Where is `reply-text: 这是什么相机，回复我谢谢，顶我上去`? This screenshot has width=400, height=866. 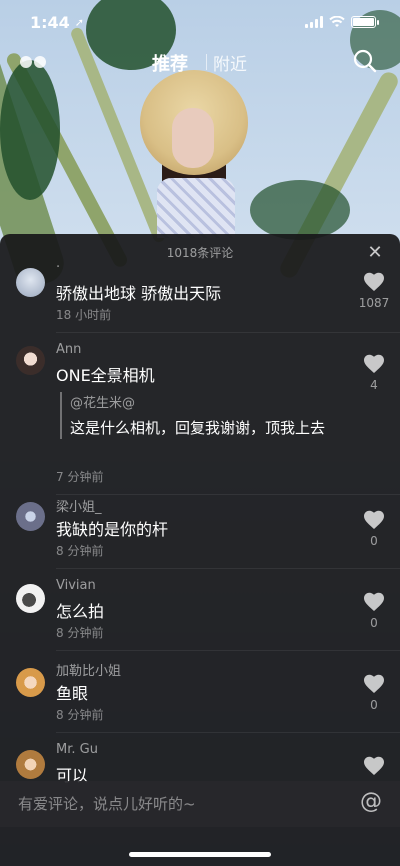
reply-text: 这是什么相机，回复我谢谢，顶我上去 is located at coordinates (198, 428).